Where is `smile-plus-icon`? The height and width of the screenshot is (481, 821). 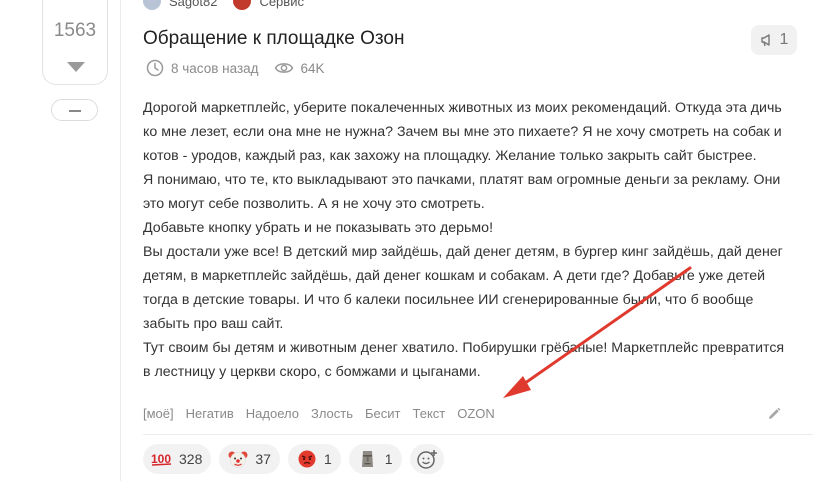 smile-plus-icon is located at coordinates (426, 459).